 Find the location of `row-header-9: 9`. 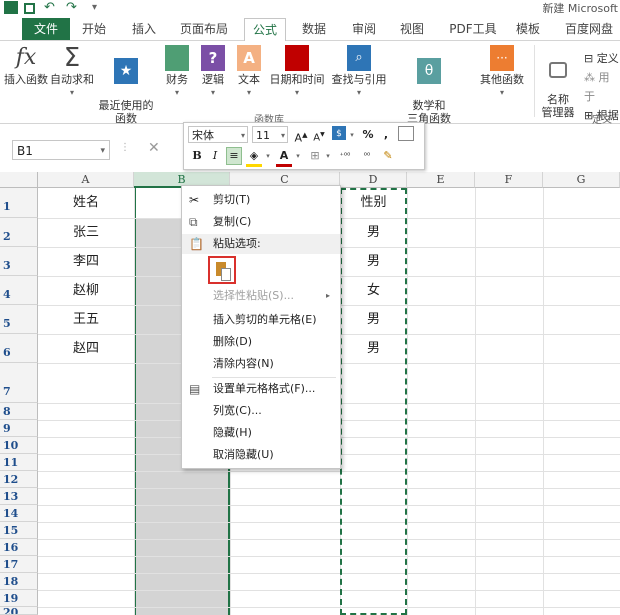

row-header-9: 9 is located at coordinates (19, 428).